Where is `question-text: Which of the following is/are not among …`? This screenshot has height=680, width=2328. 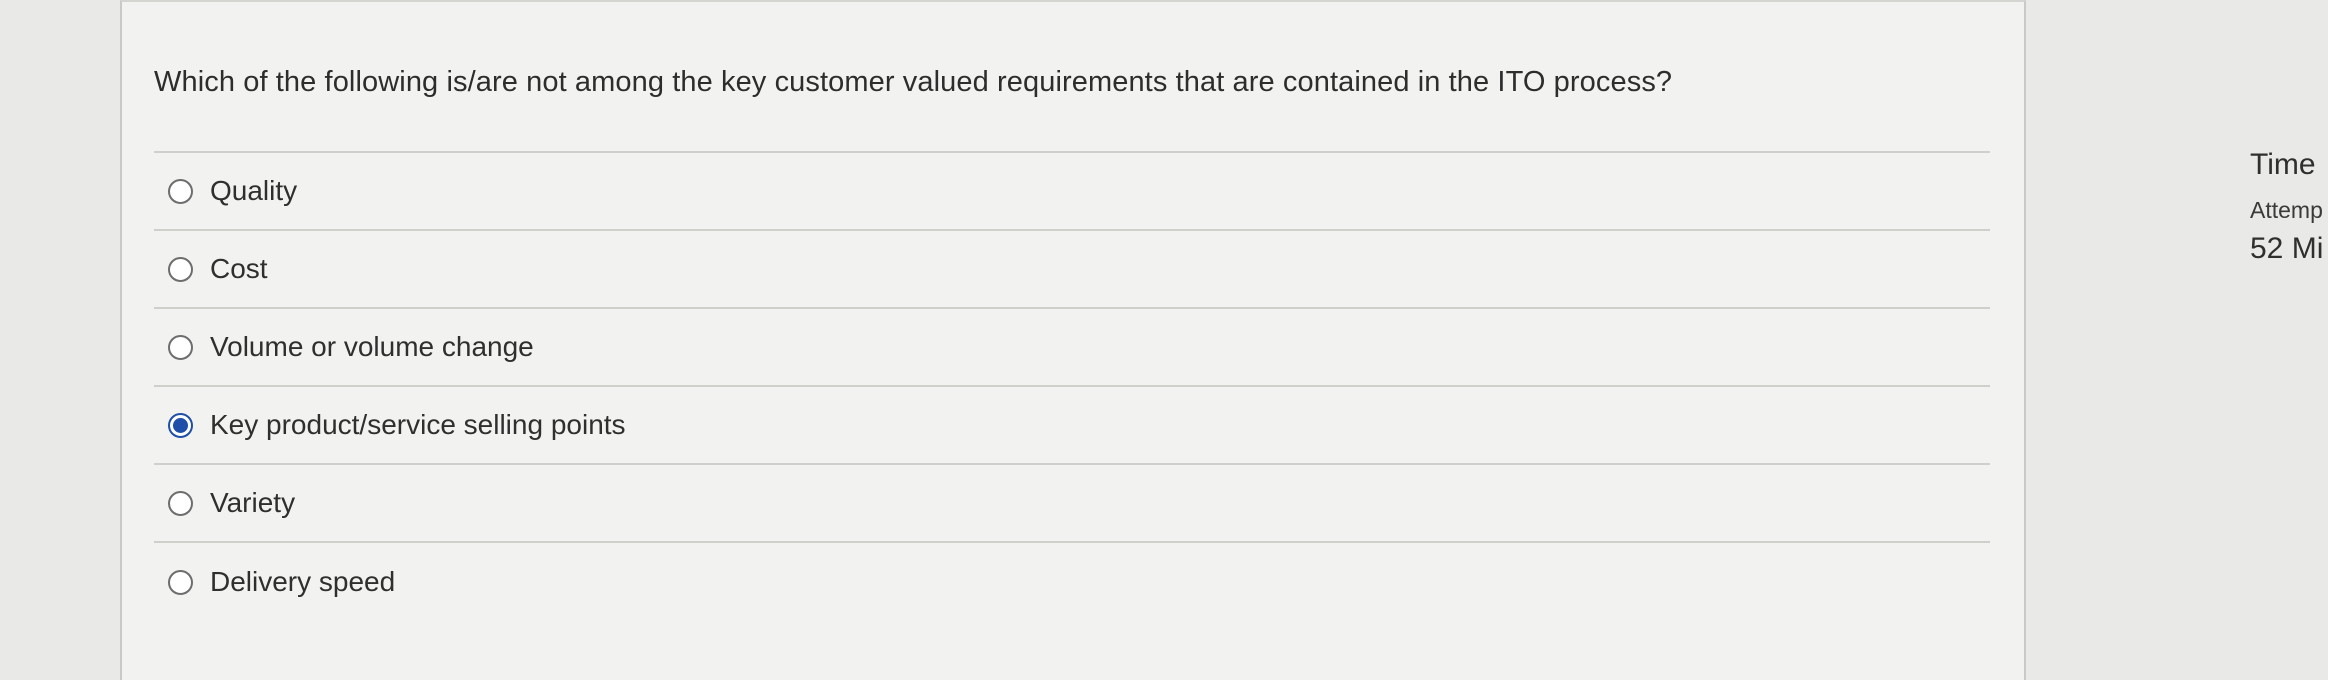
question-text: Which of the following is/are not among … is located at coordinates (913, 82).